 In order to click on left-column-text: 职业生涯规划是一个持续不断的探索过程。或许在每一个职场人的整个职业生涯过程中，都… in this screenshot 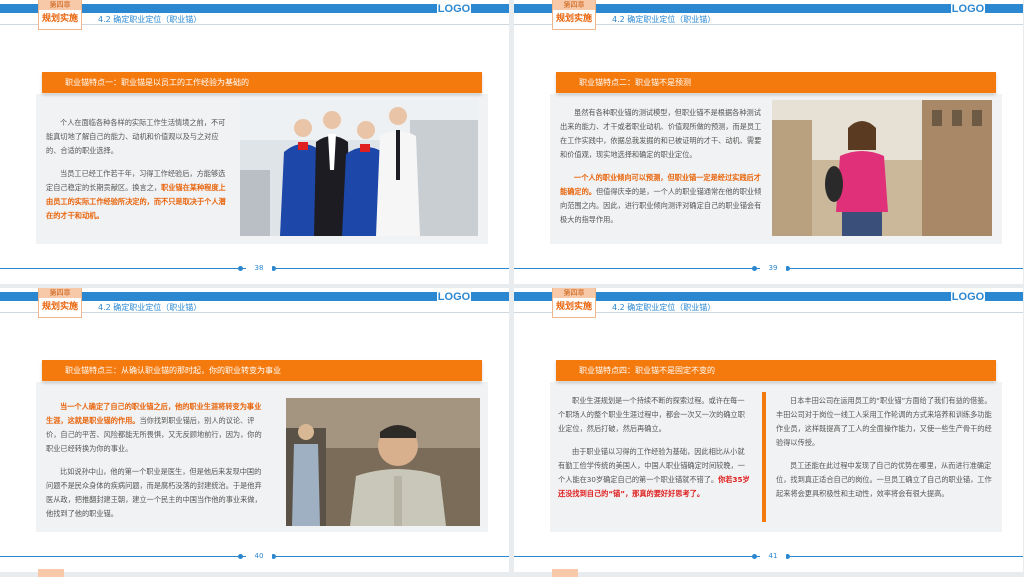, I will do `click(654, 452)`.